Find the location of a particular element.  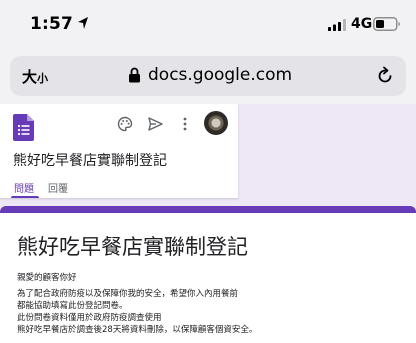

description-line: 都能協助填寫此份登記問卷。 is located at coordinates (72, 306).